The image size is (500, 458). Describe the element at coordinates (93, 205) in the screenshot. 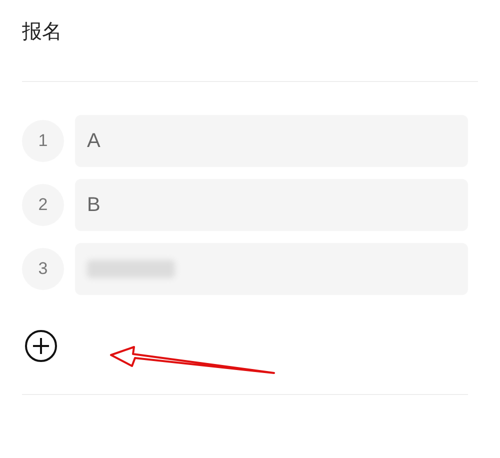

I see `option-text: B` at that location.